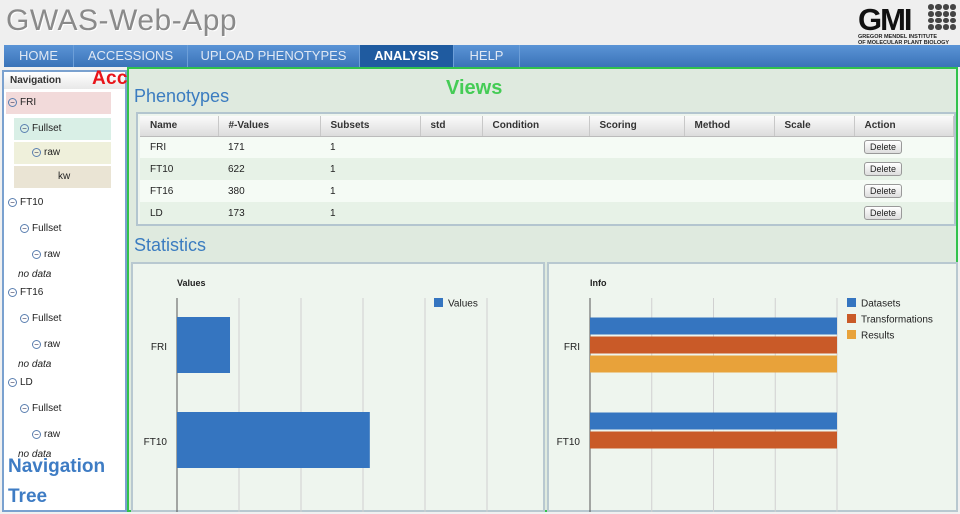 This screenshot has height=514, width=960. Describe the element at coordinates (179, 169) in the screenshot. I see `cell-name: FT10` at that location.